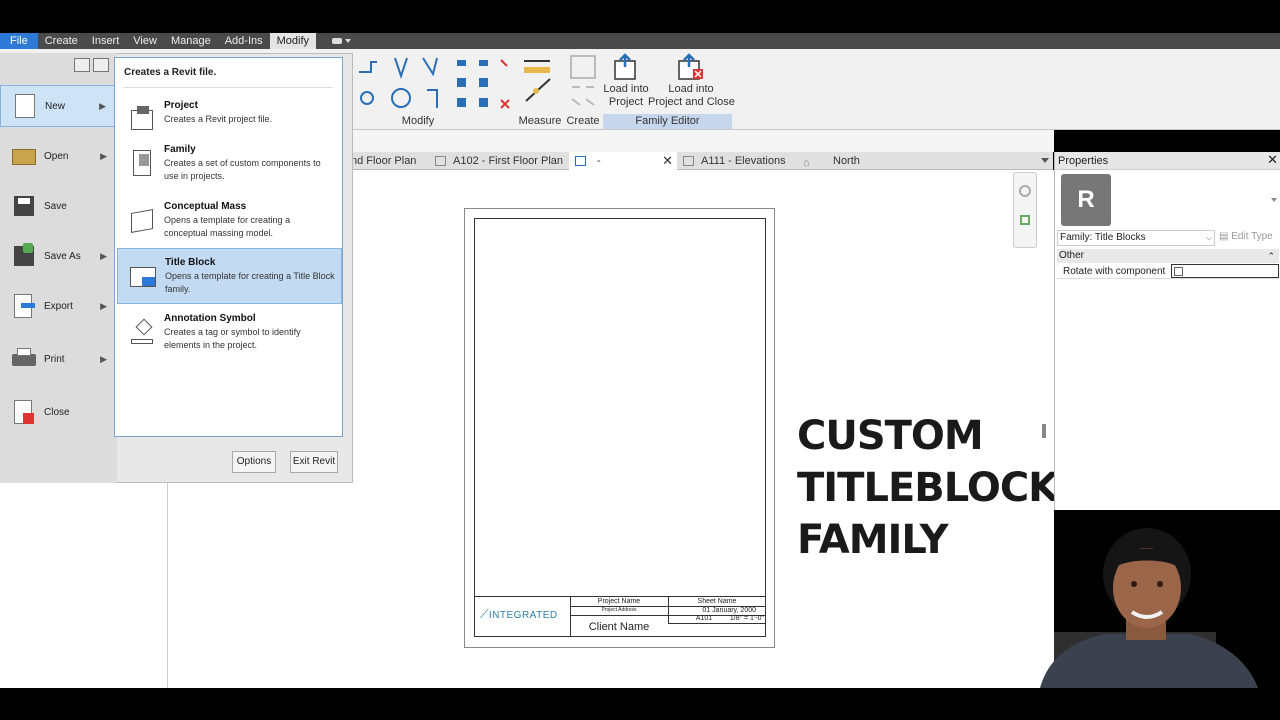  I want to click on file-tab: File, so click(19, 41).